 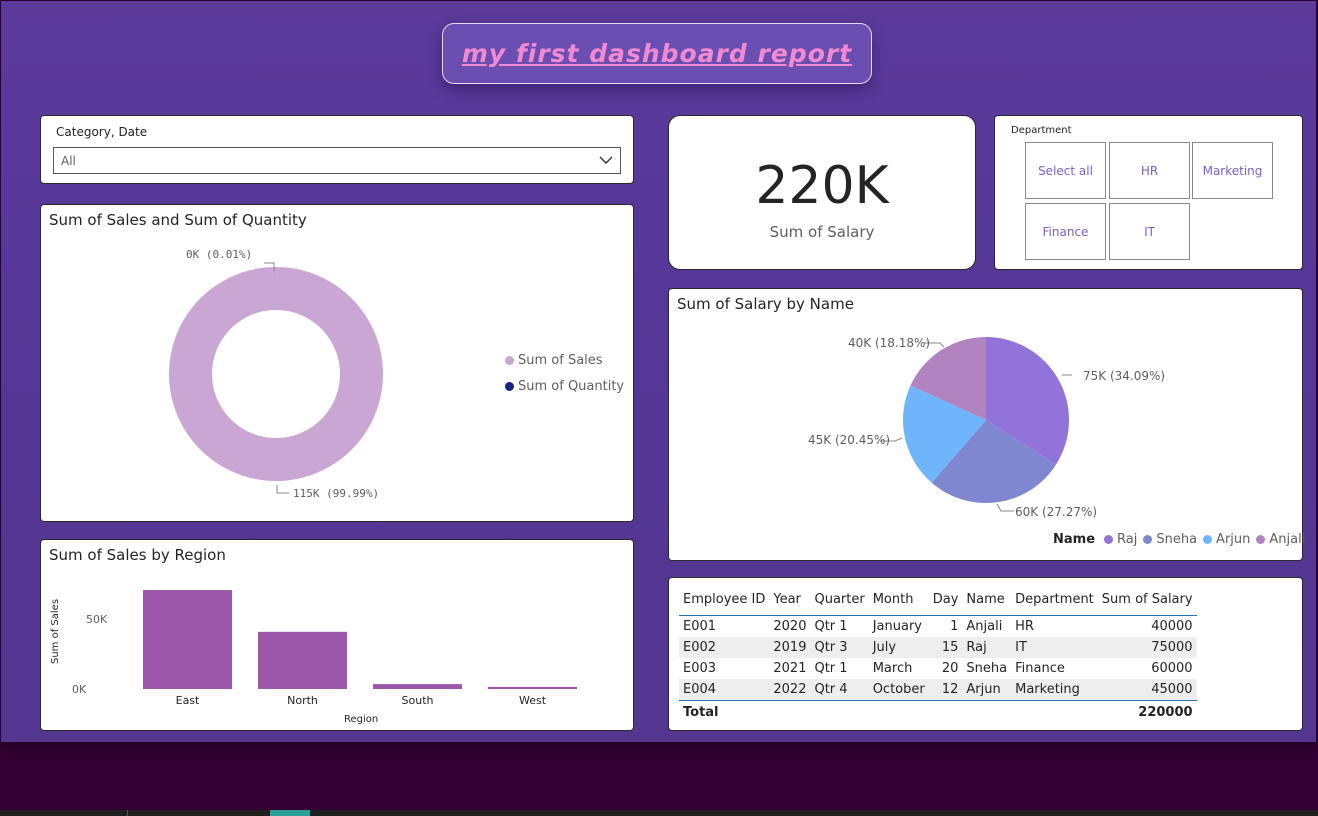 What do you see at coordinates (1226, 539) in the screenshot?
I see `legend-item-arjun: Arjun` at bounding box center [1226, 539].